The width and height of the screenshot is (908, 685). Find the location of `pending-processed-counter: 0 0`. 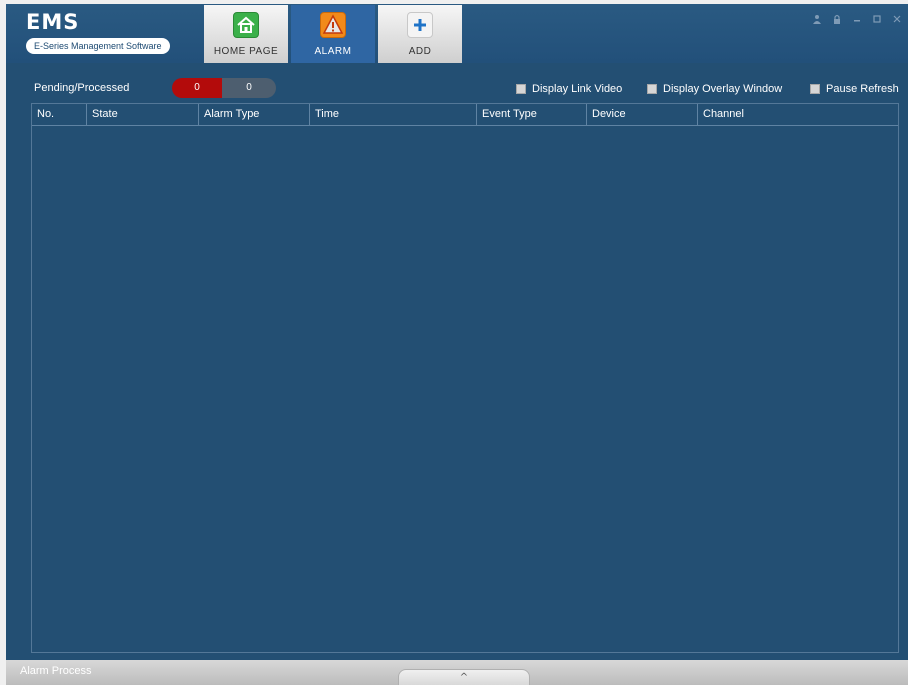

pending-processed-counter: 0 0 is located at coordinates (224, 88).